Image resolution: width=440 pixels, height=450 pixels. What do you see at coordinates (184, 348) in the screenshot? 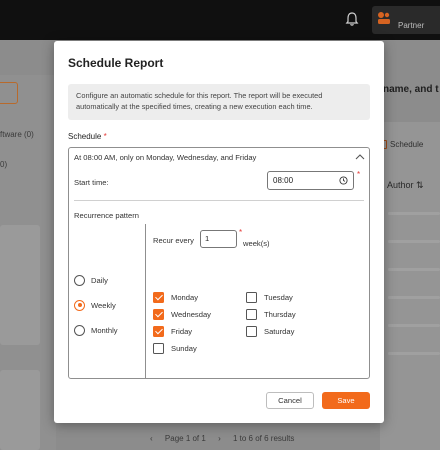
I see `day-label: Sunday` at bounding box center [184, 348].